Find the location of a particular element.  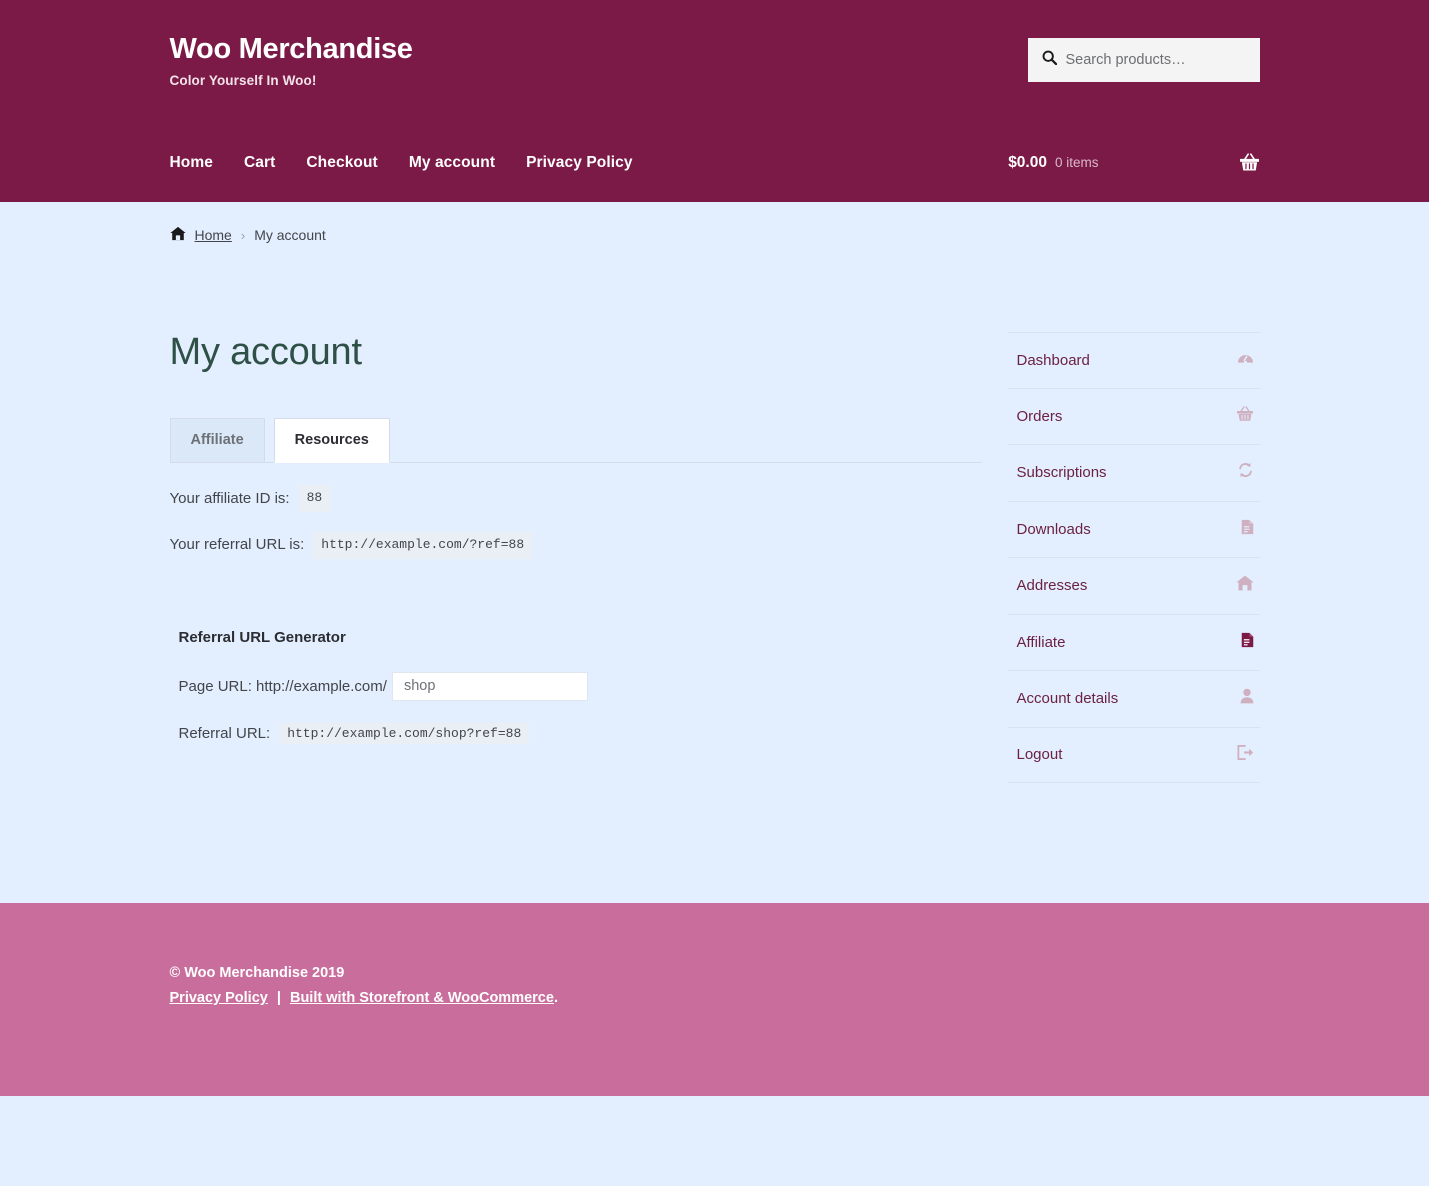

sidebar-item-addresses: Addresses is located at coordinates (1133, 586).